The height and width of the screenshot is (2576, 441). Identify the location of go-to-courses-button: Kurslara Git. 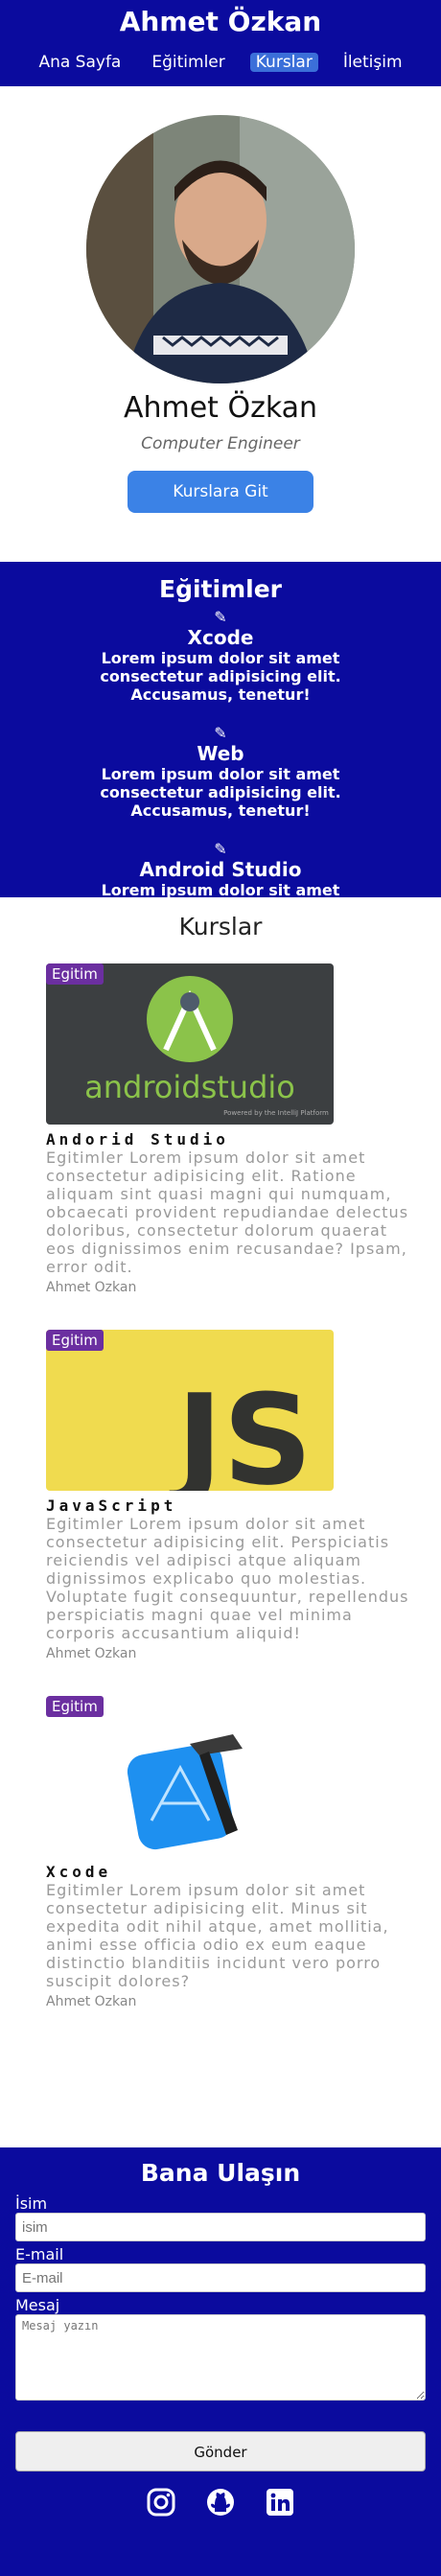
(220, 492).